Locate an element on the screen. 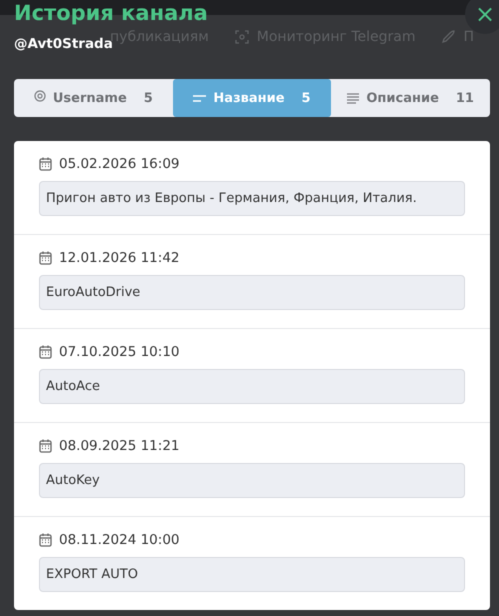  value-field: EuroAutoDrive is located at coordinates (252, 292).